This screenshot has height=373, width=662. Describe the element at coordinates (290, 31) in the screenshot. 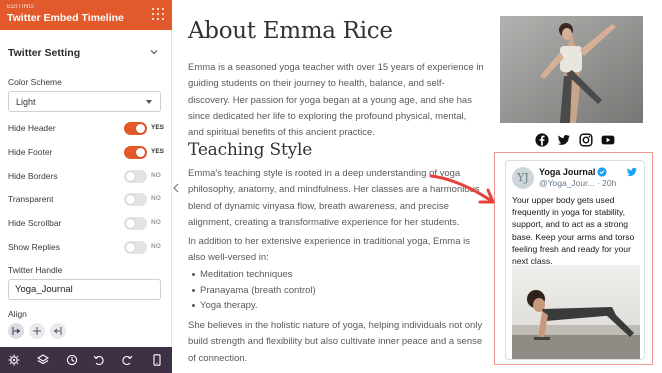

I see `page-title: About Emma Rice` at that location.